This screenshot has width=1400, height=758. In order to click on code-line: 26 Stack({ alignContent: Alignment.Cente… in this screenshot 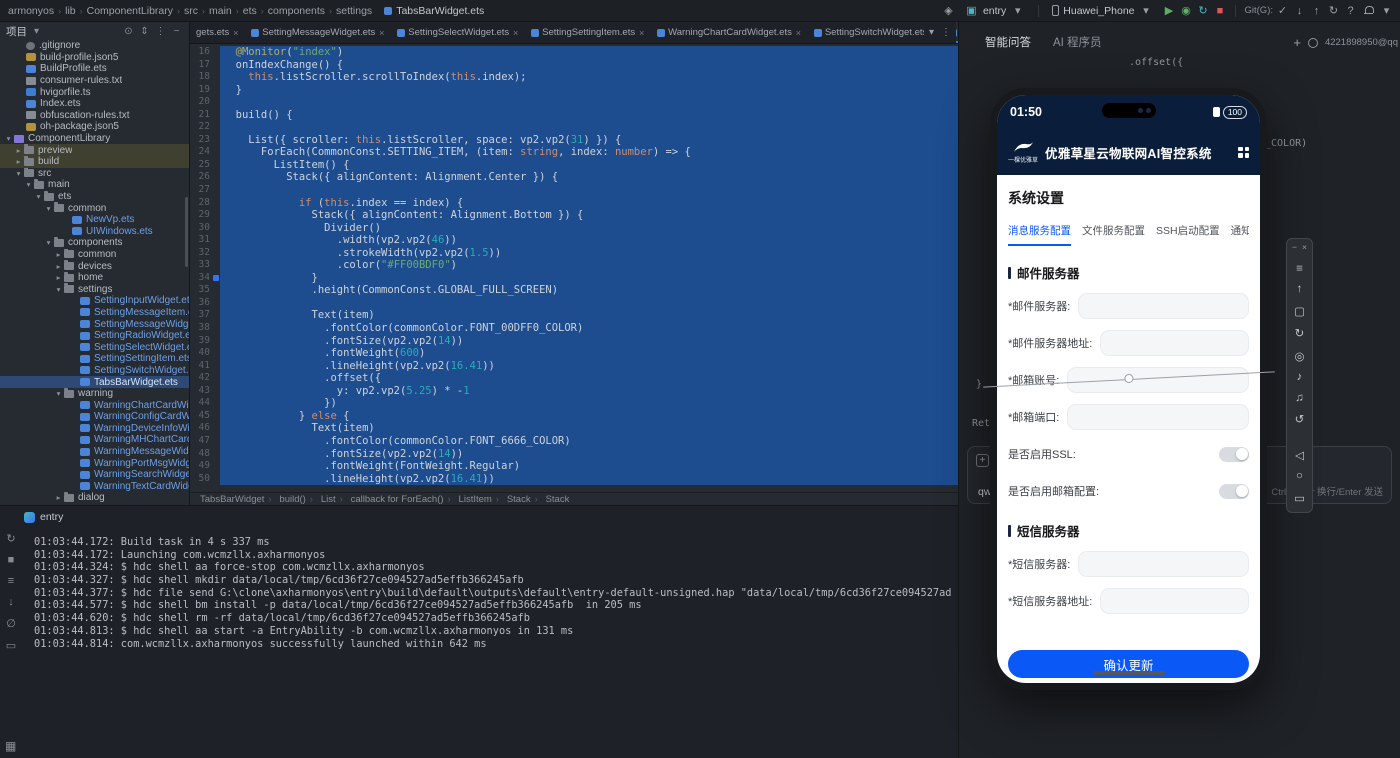, I will do `click(574, 178)`.